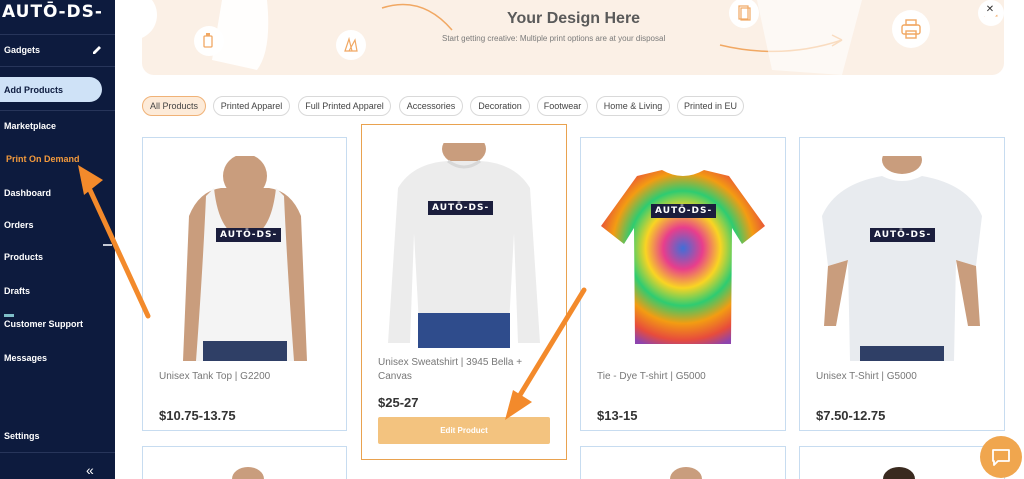  What do you see at coordinates (617, 415) in the screenshot?
I see `product-price: $13-15` at bounding box center [617, 415].